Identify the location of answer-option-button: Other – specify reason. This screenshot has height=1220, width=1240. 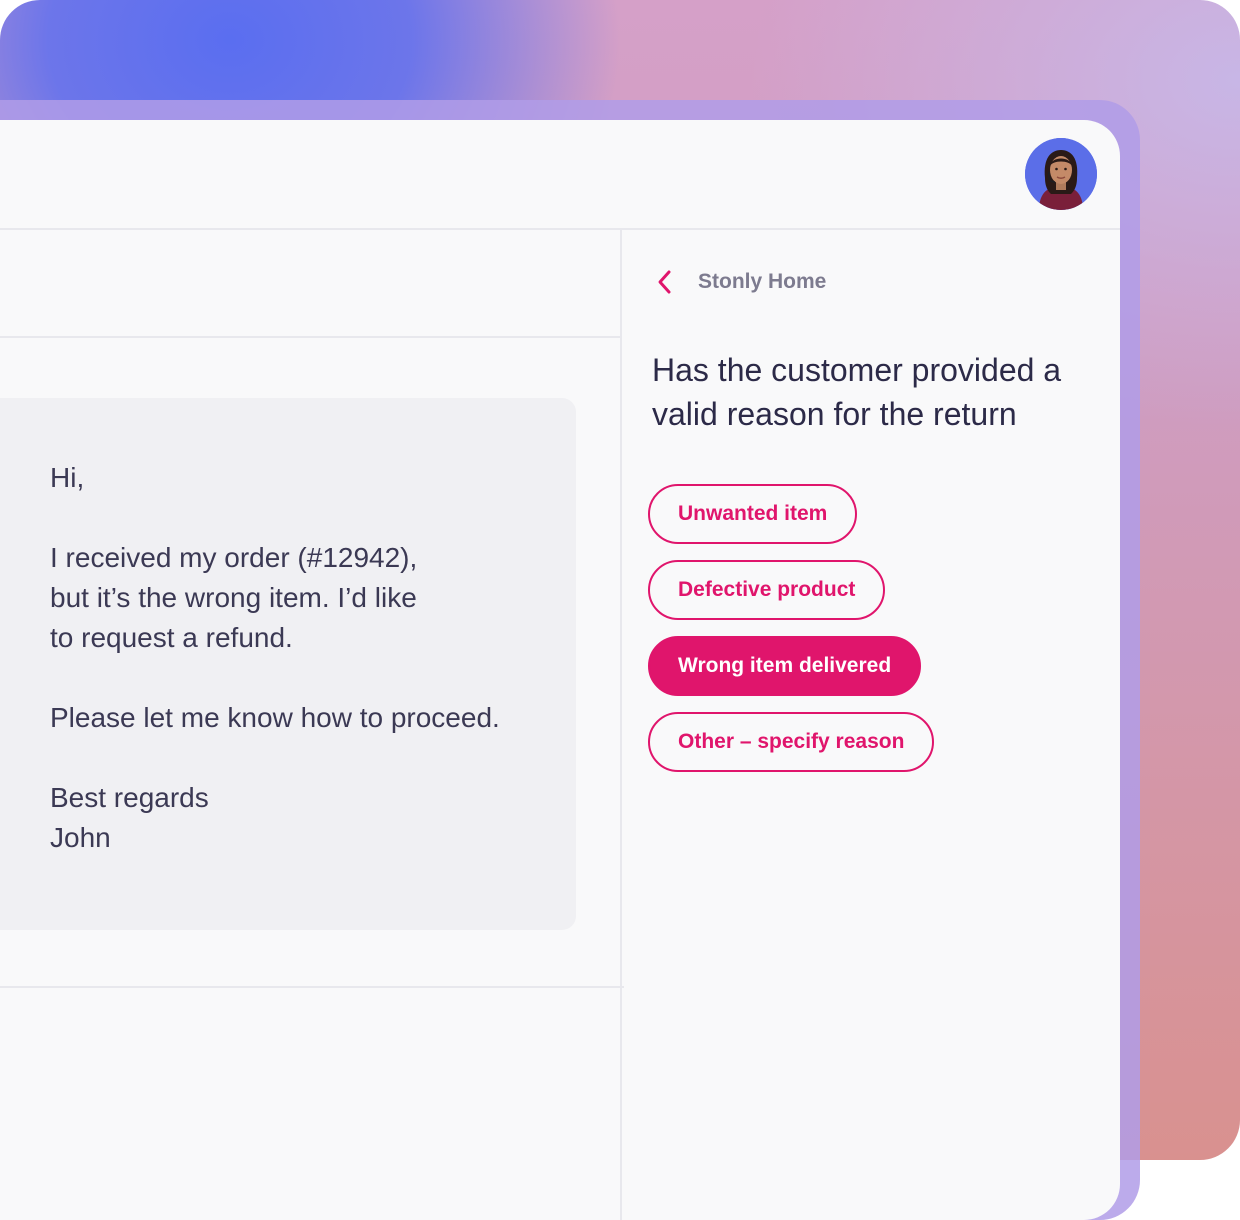
(791, 742).